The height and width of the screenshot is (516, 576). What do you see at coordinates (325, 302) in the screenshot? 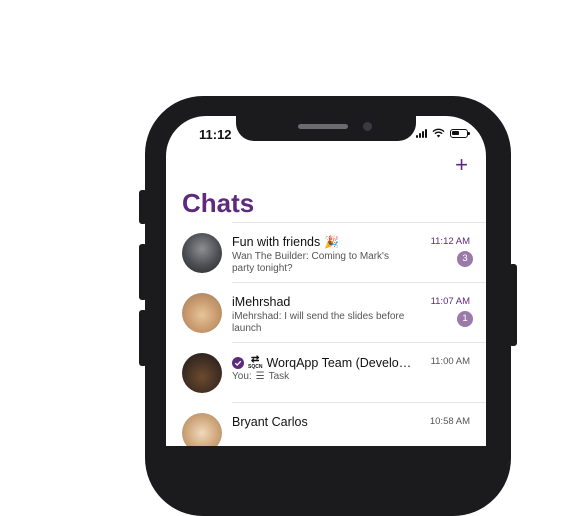
I see `chat-name-line: iMehrshad` at bounding box center [325, 302].